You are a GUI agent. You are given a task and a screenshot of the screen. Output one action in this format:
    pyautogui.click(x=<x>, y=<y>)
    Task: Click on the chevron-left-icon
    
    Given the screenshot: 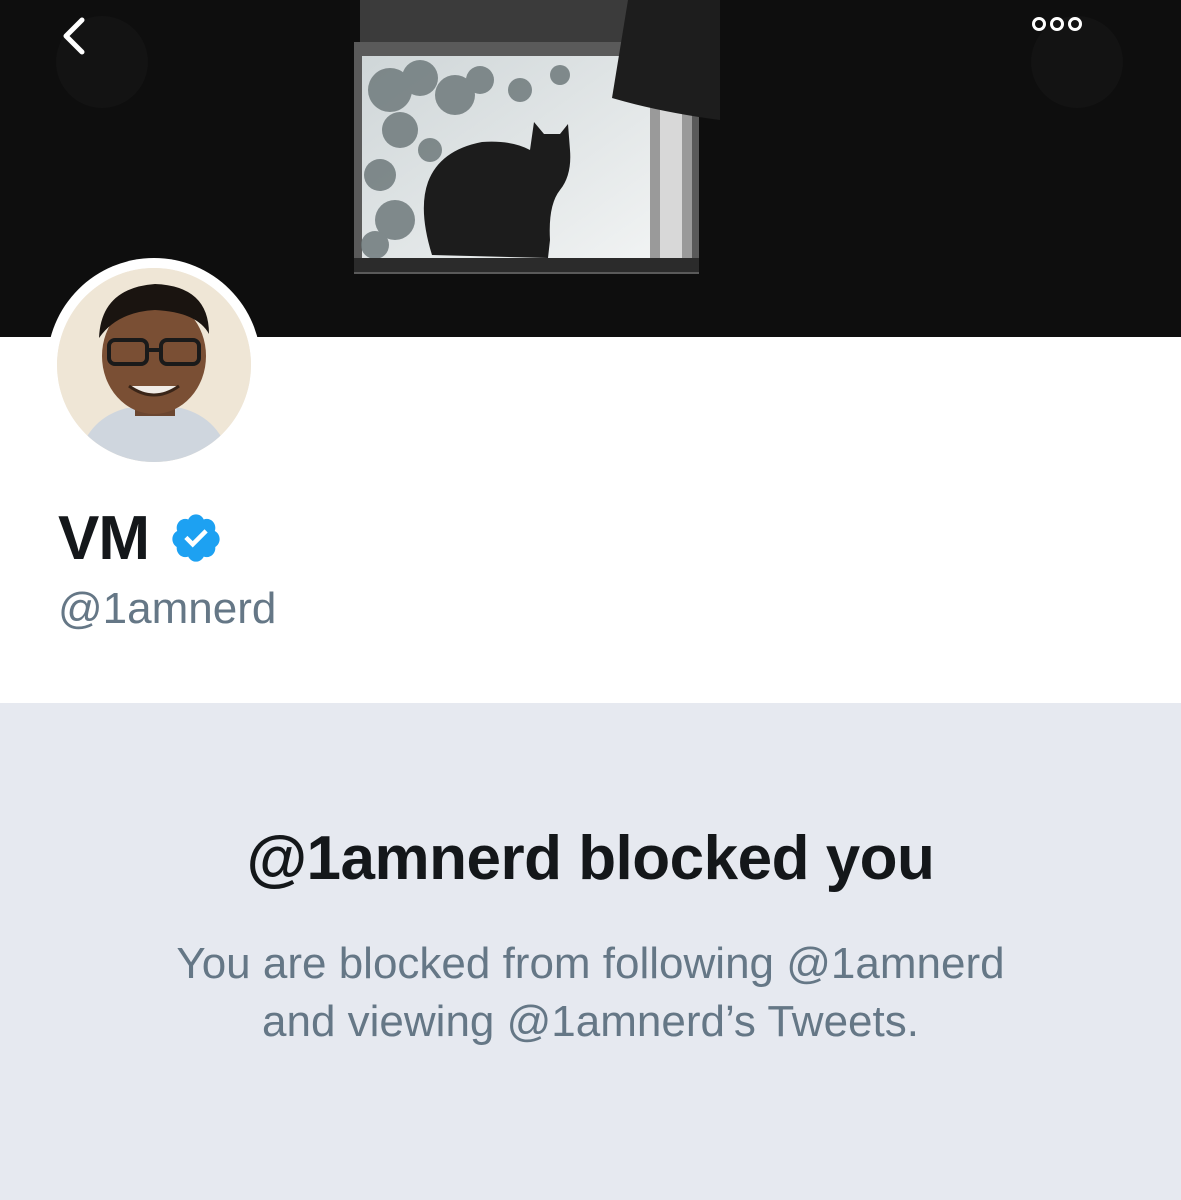 What is the action you would take?
    pyautogui.click(x=74, y=36)
    